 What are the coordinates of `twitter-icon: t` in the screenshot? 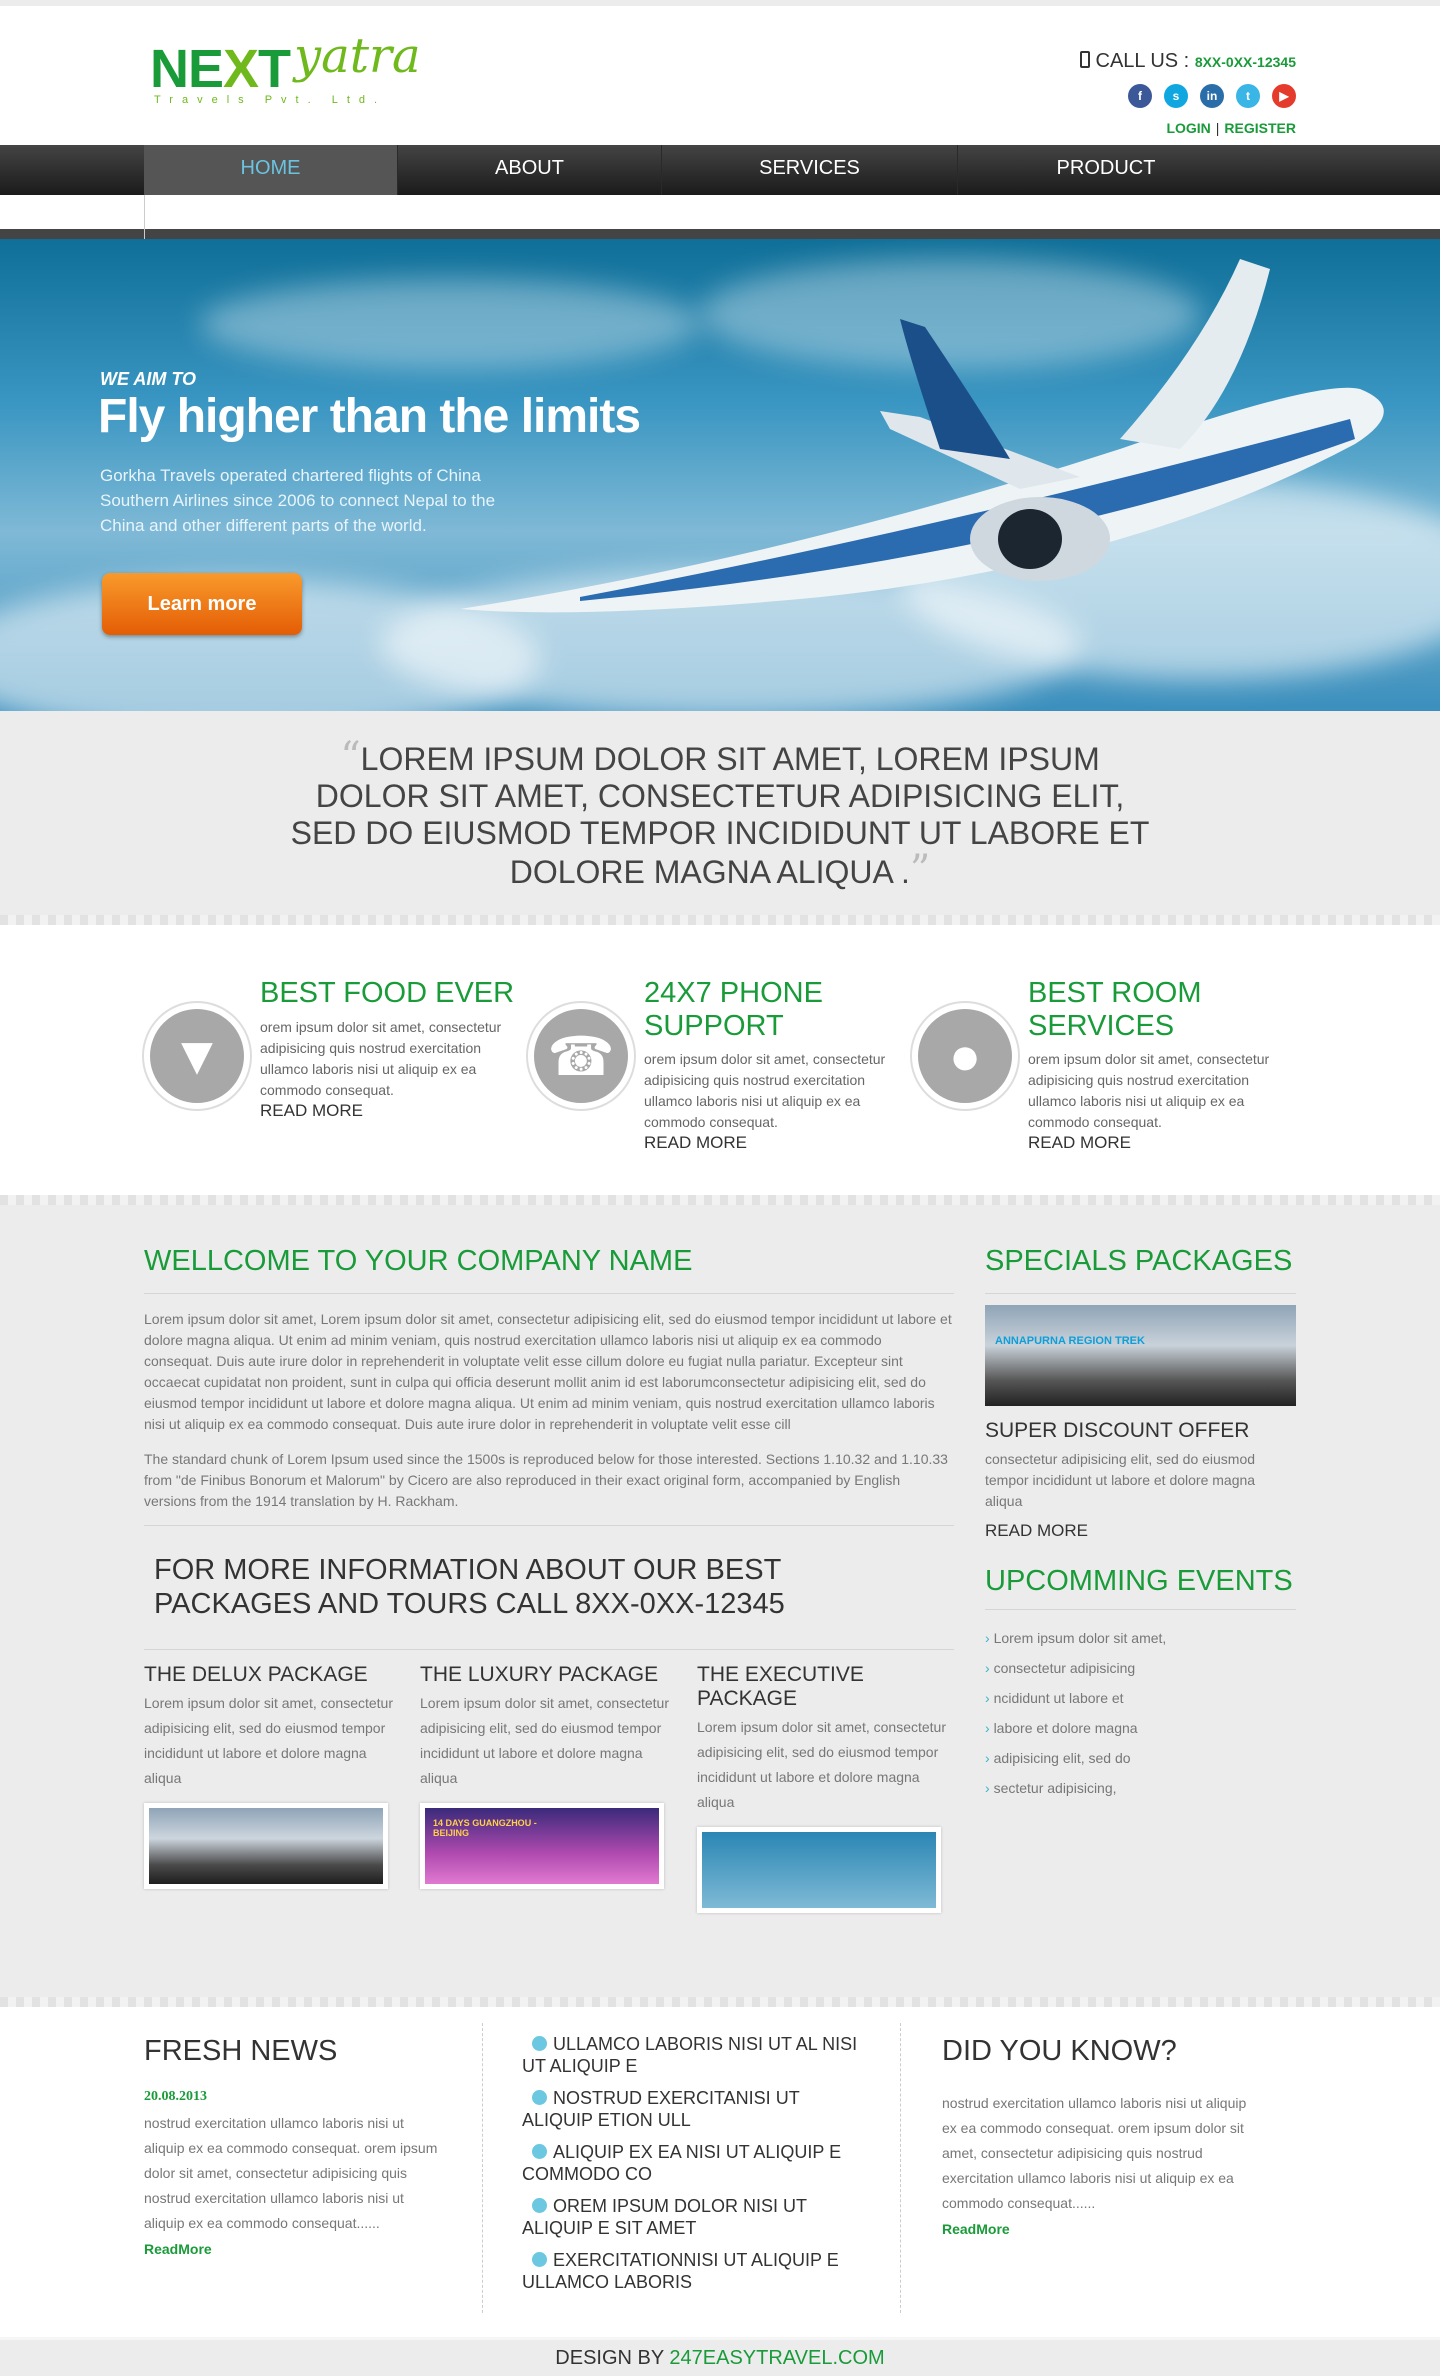 It's located at (1248, 96).